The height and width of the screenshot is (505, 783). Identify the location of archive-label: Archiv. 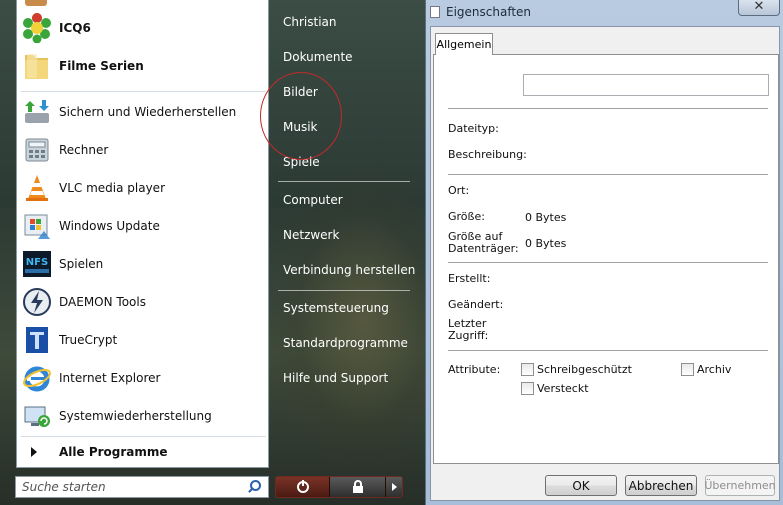
(714, 369).